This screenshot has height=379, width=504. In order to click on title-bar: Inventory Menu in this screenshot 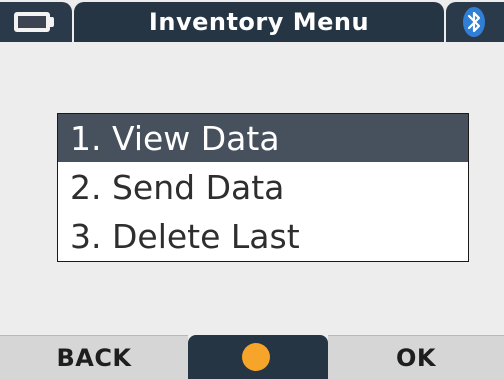, I will do `click(252, 22)`.